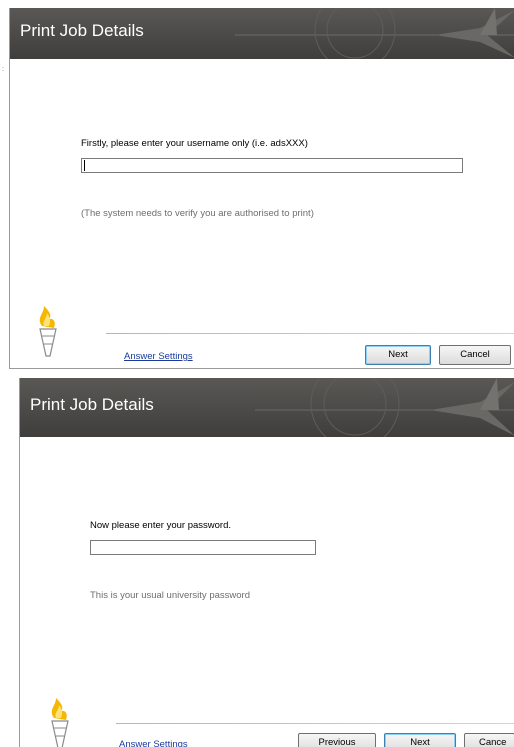 The height and width of the screenshot is (747, 514). I want to click on username-input, so click(272, 165).